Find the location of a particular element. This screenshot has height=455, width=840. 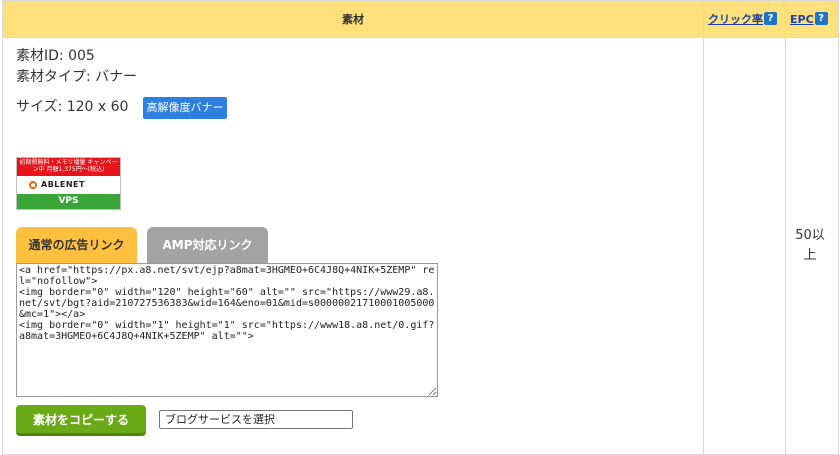

click-rate-sort-link: クリック率 is located at coordinates (735, 19).